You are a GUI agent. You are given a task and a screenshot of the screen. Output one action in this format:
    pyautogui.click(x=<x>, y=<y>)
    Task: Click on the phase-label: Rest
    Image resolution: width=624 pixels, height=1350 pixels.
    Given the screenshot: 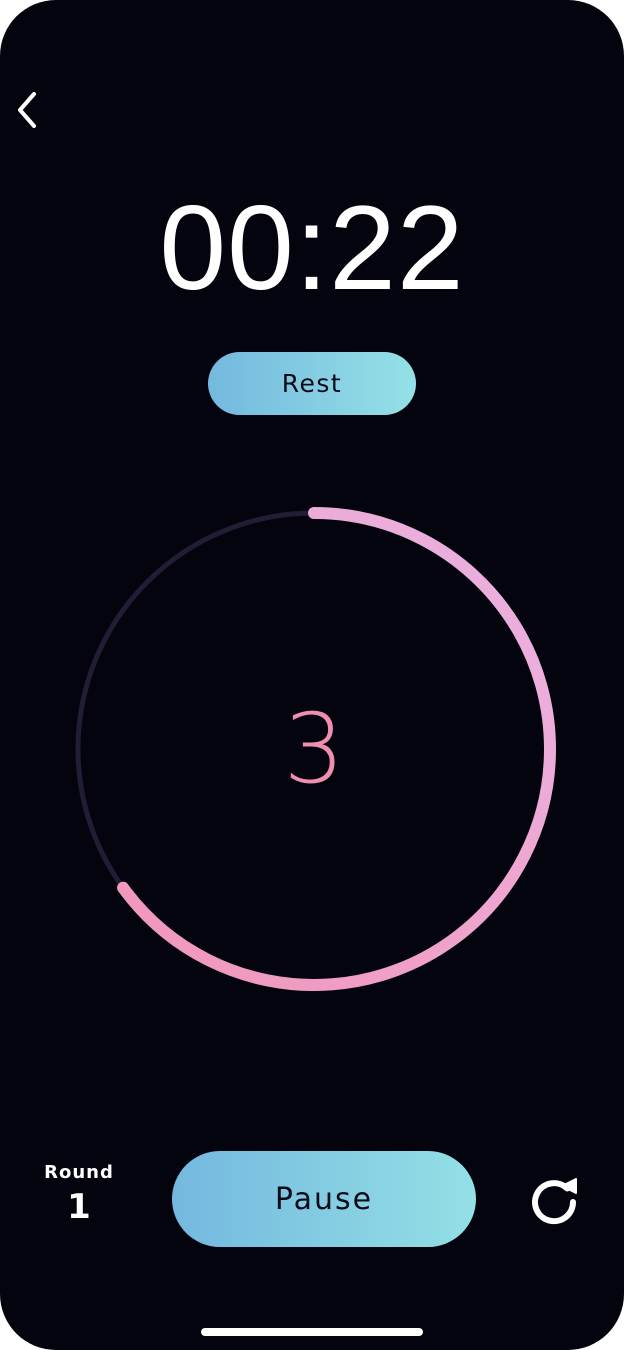 What is the action you would take?
    pyautogui.click(x=312, y=383)
    